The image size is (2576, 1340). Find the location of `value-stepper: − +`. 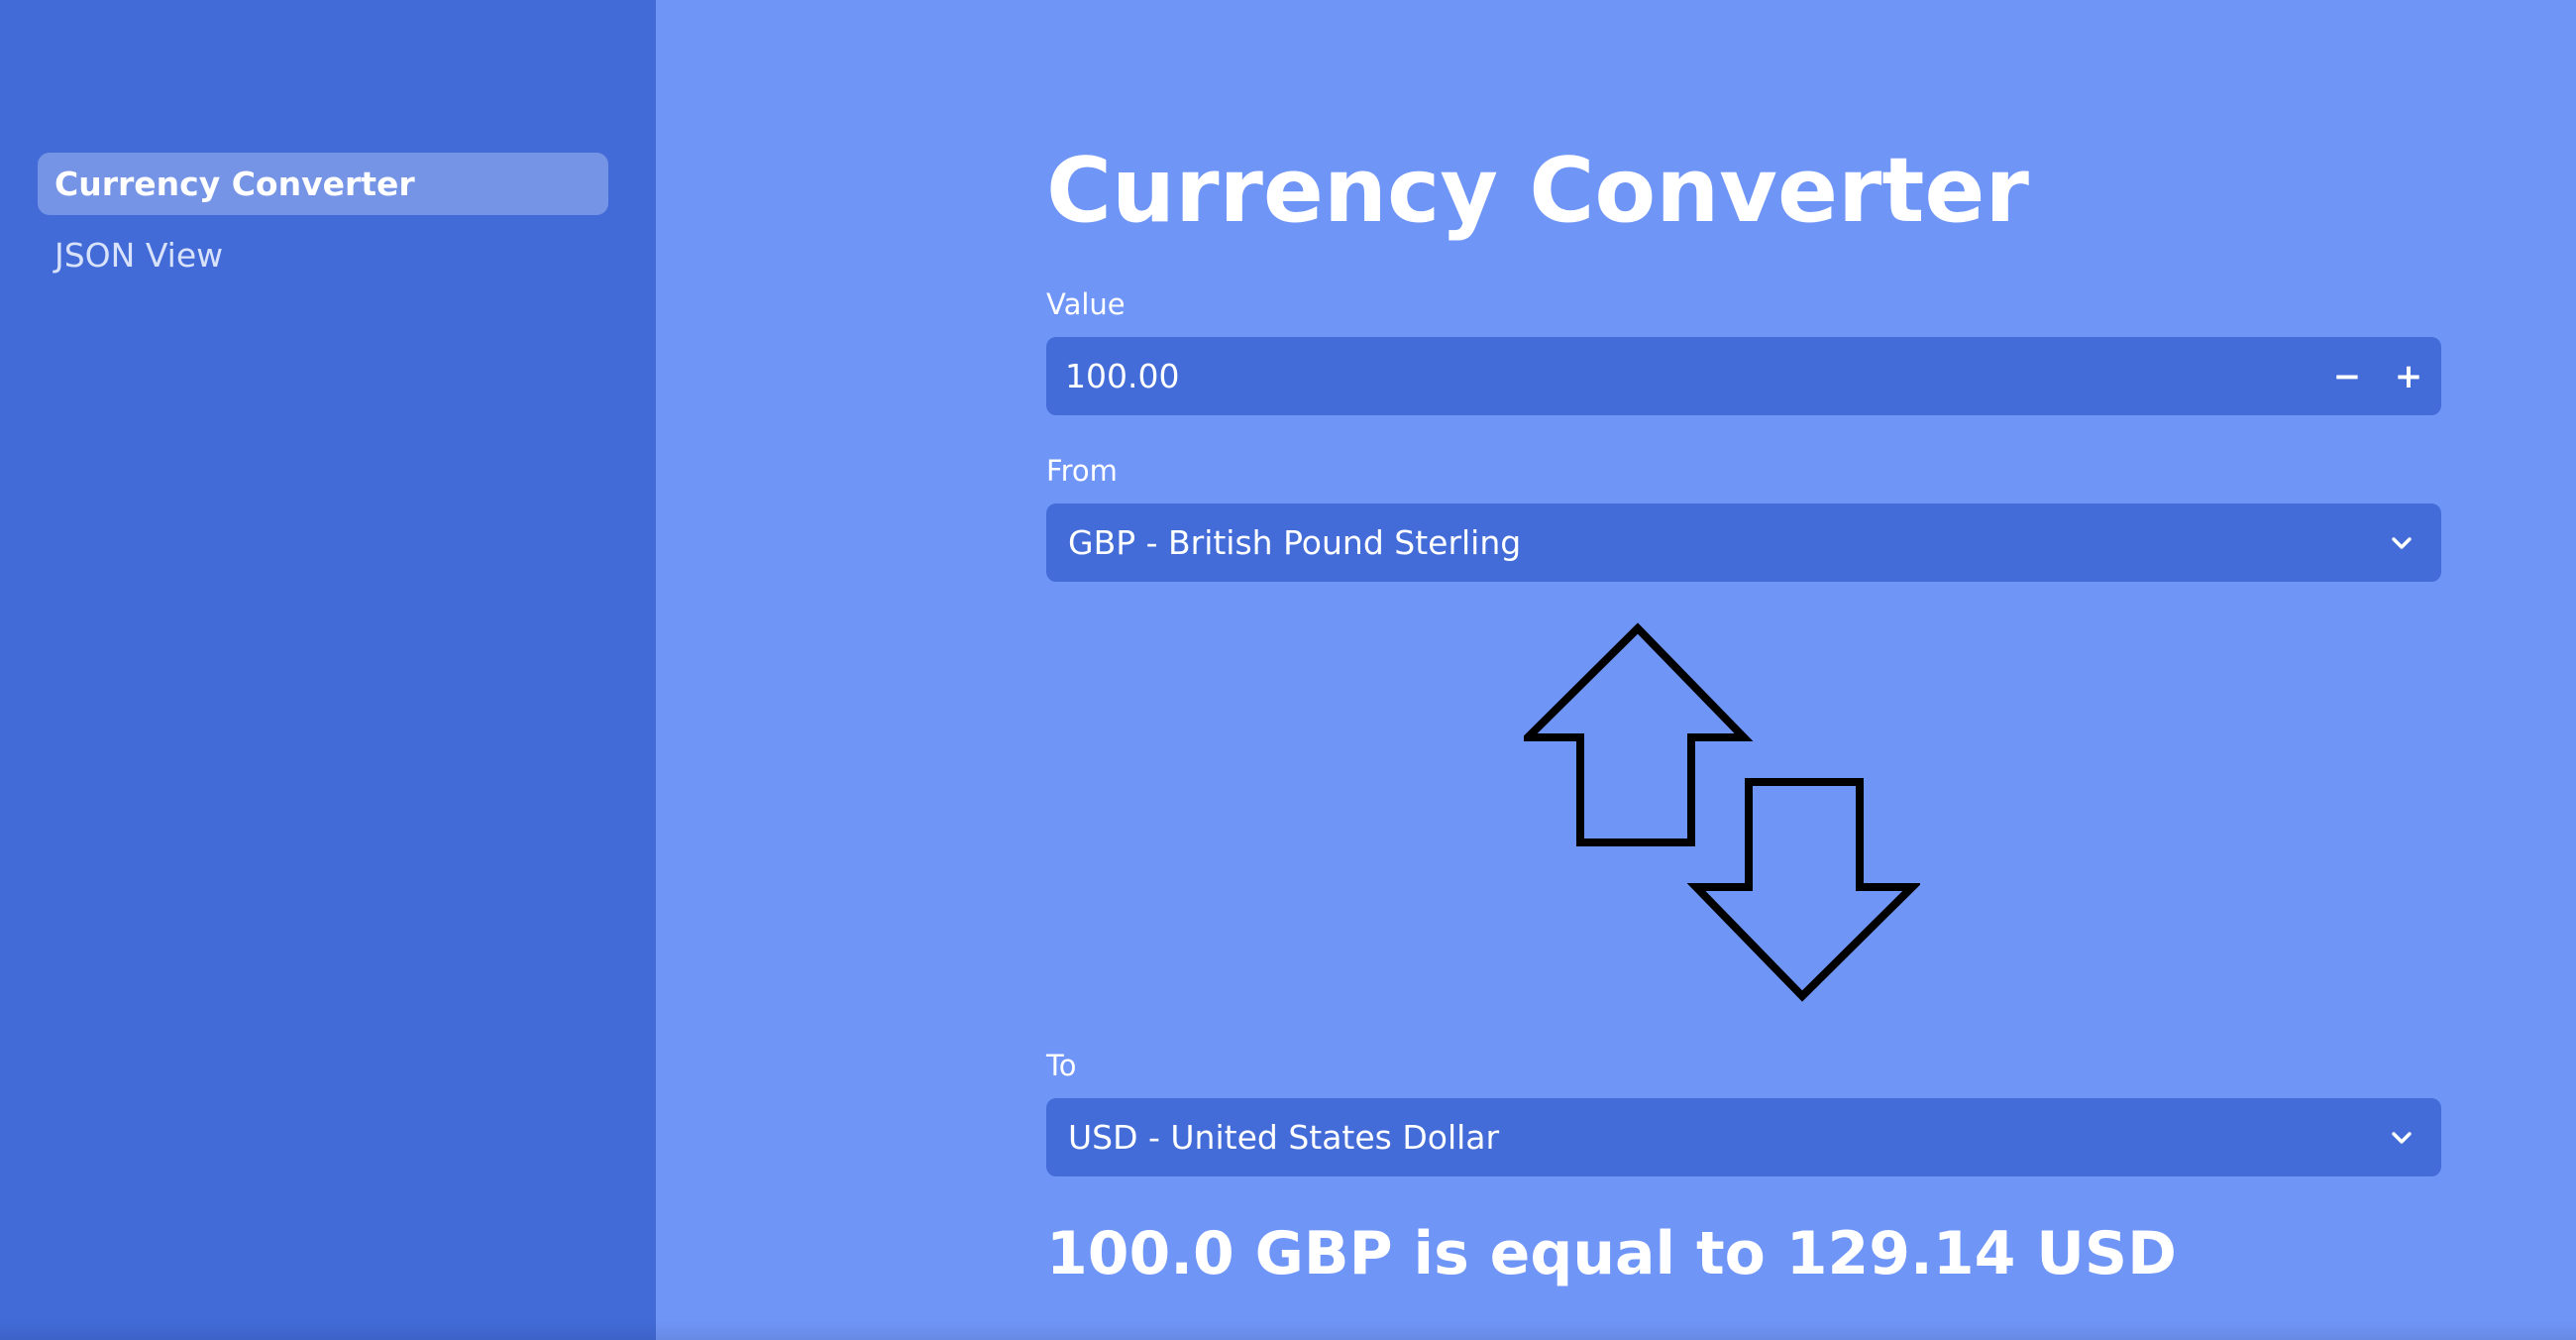

value-stepper: − + is located at coordinates (1743, 376).